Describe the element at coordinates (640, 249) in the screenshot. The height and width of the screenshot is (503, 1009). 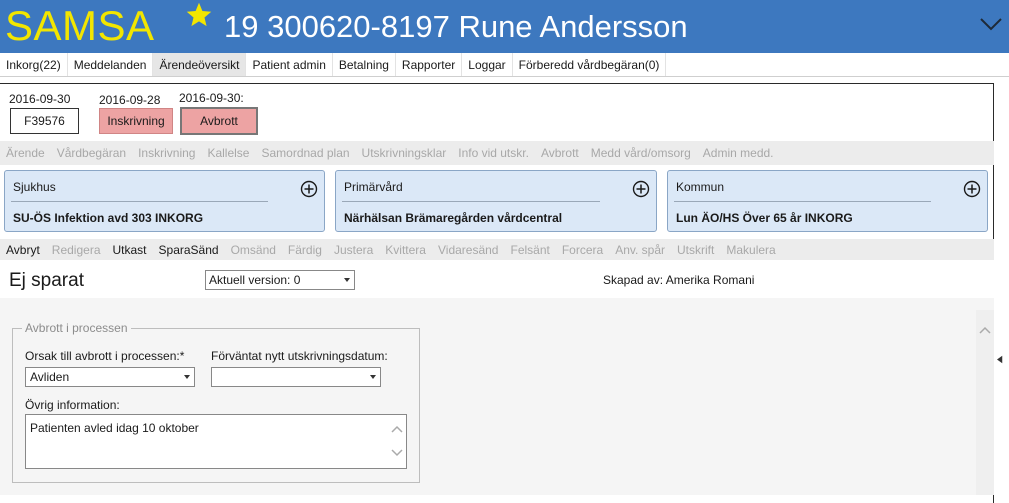
I see `action-anv-spar: Anv. spår` at that location.